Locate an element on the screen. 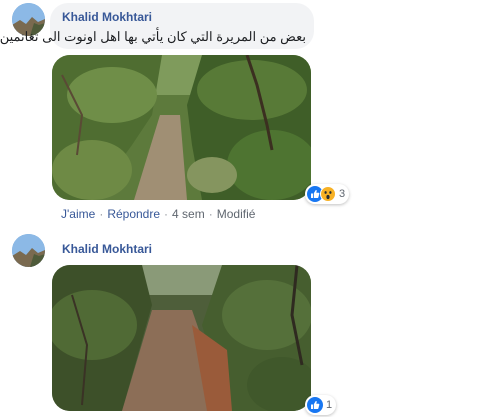 This screenshot has width=501, height=417. comment-actions: J'aime · Répondre · 4 sem · Modifié is located at coordinates (158, 214).